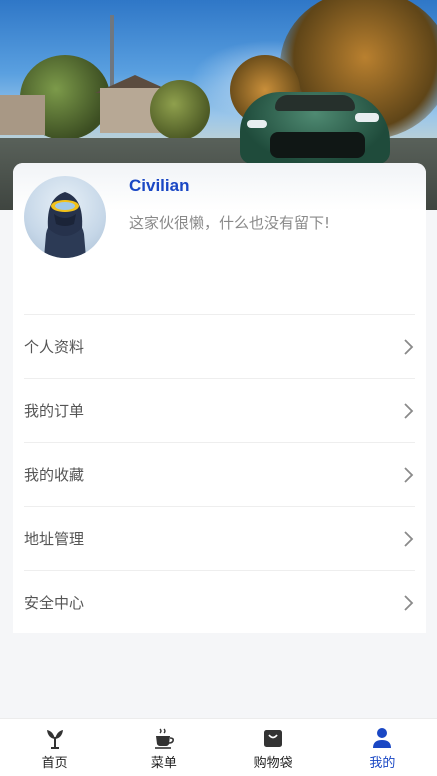  I want to click on home-plant-icon, so click(54, 739).